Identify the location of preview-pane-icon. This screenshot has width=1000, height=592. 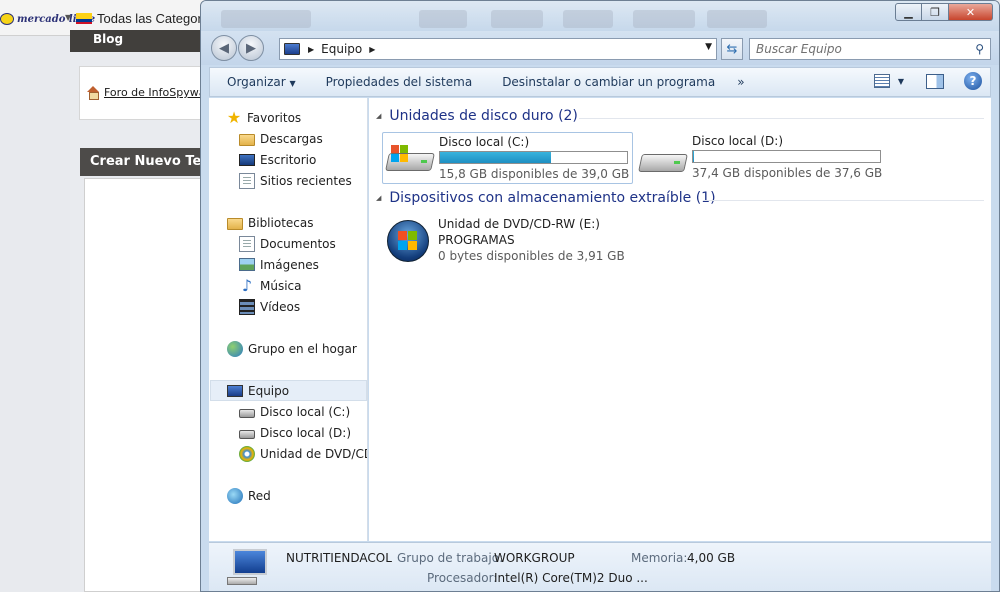
(935, 81).